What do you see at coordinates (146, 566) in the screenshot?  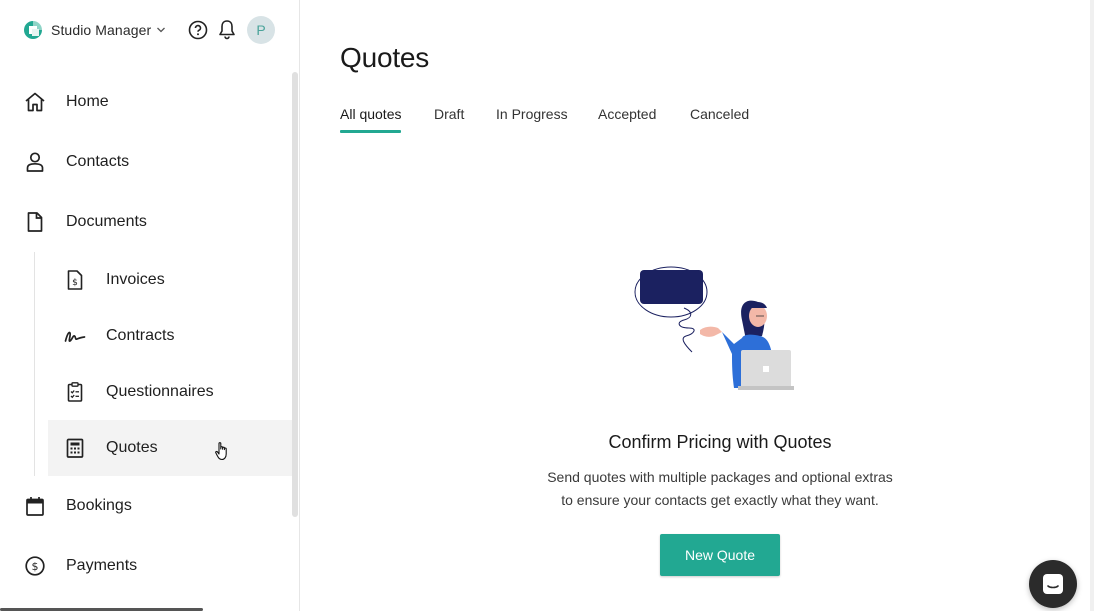 I see `sidebar-item-payments: $ Payments` at bounding box center [146, 566].